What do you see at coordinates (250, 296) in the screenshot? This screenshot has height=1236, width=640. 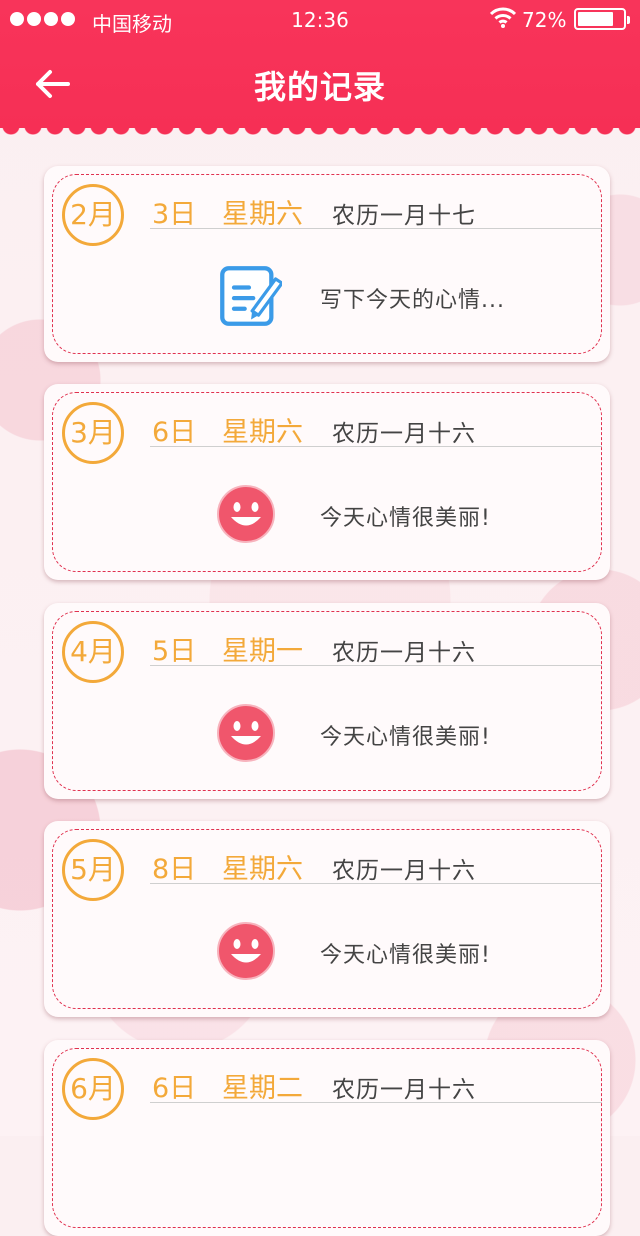 I see `write-note-icon` at bounding box center [250, 296].